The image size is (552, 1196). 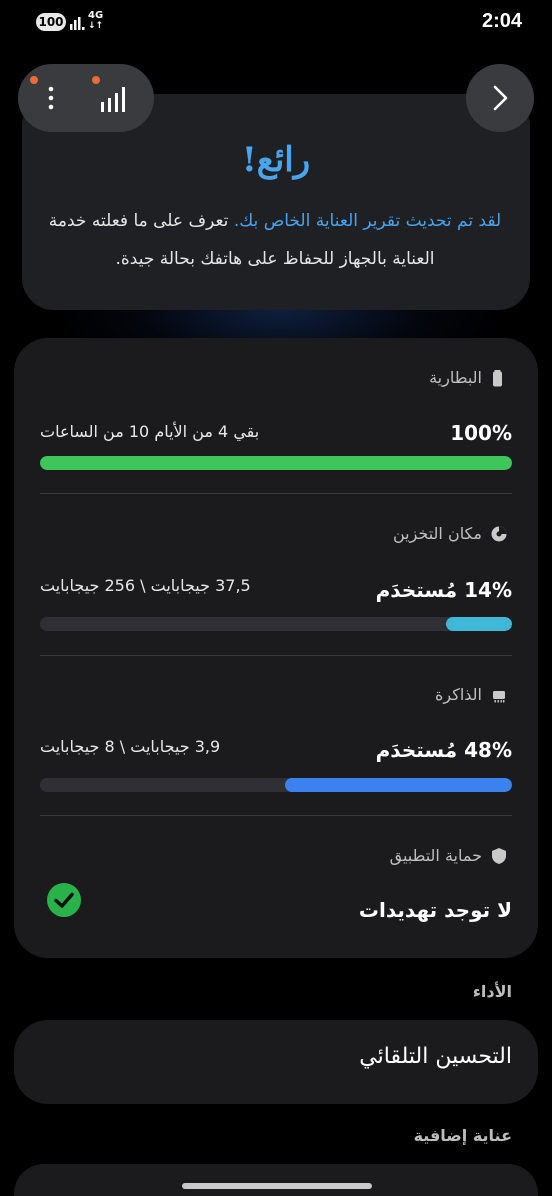 I want to click on storage-title: مكان التخزين, so click(x=437, y=533).